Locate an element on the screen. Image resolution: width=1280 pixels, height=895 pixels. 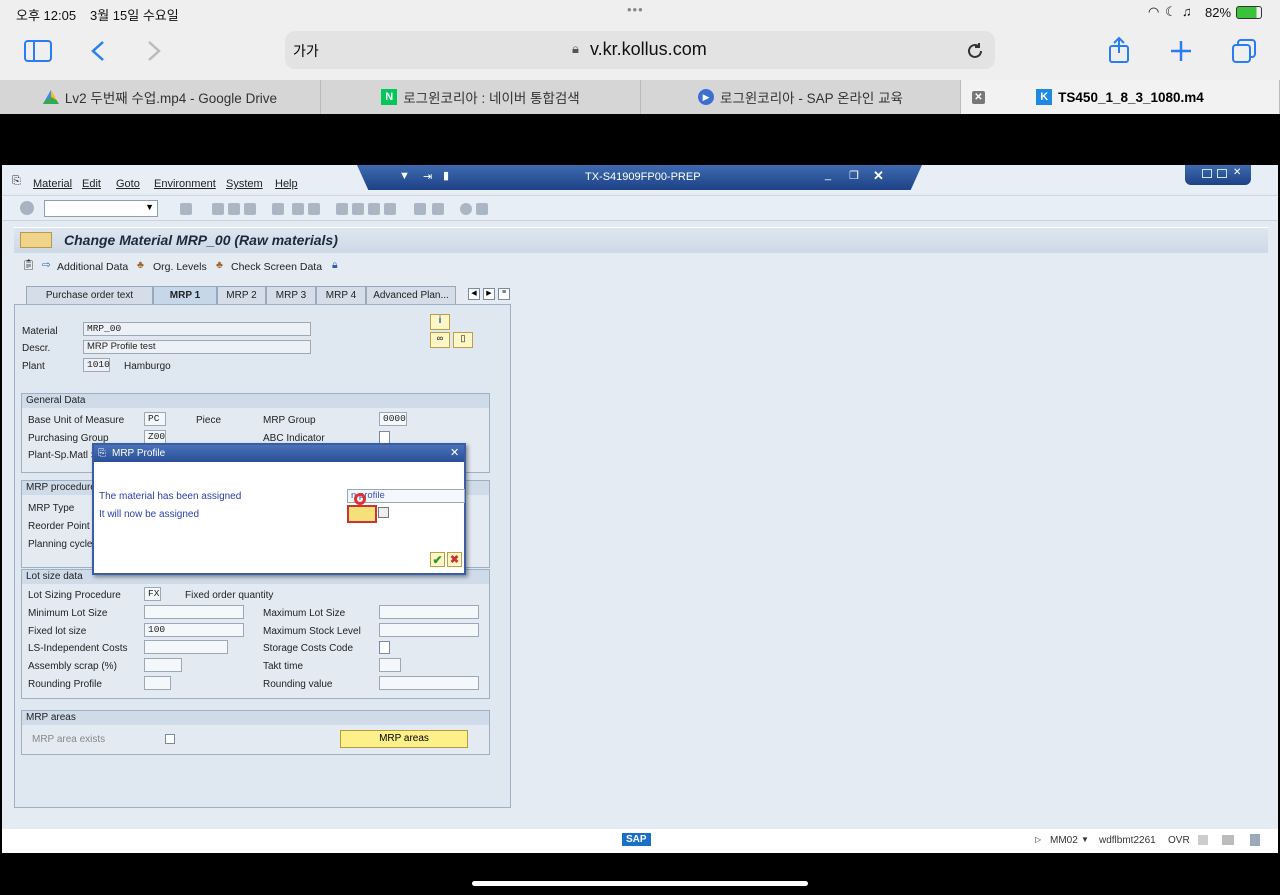
home-indicator is located at coordinates (640, 883).